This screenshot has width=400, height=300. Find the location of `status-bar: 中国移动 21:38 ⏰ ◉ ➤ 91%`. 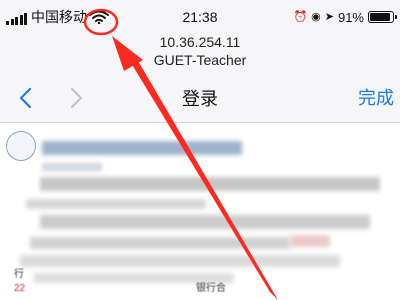

status-bar: 中国移动 21:38 ⏰ ◉ ➤ 91% is located at coordinates (200, 17).